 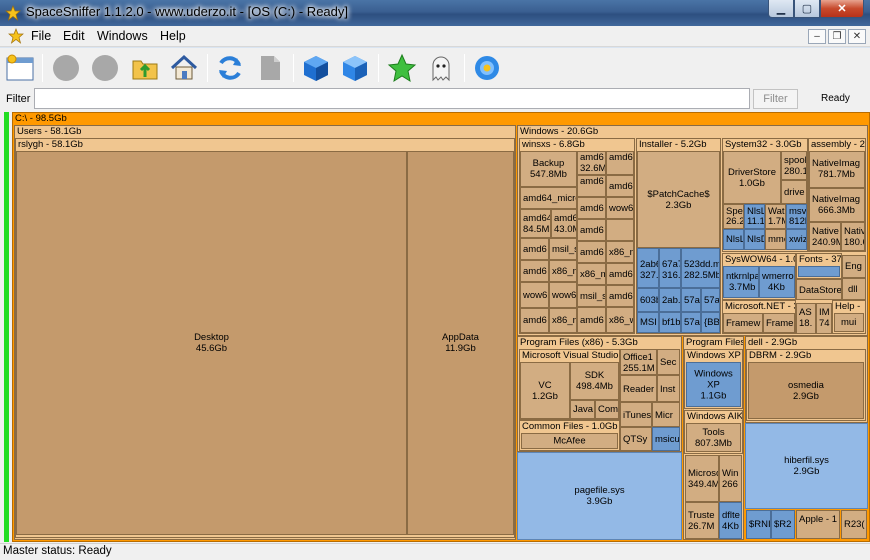 What do you see at coordinates (754, 216) in the screenshot?
I see `treemap-sys32-item: NlsL 11.1` at bounding box center [754, 216].